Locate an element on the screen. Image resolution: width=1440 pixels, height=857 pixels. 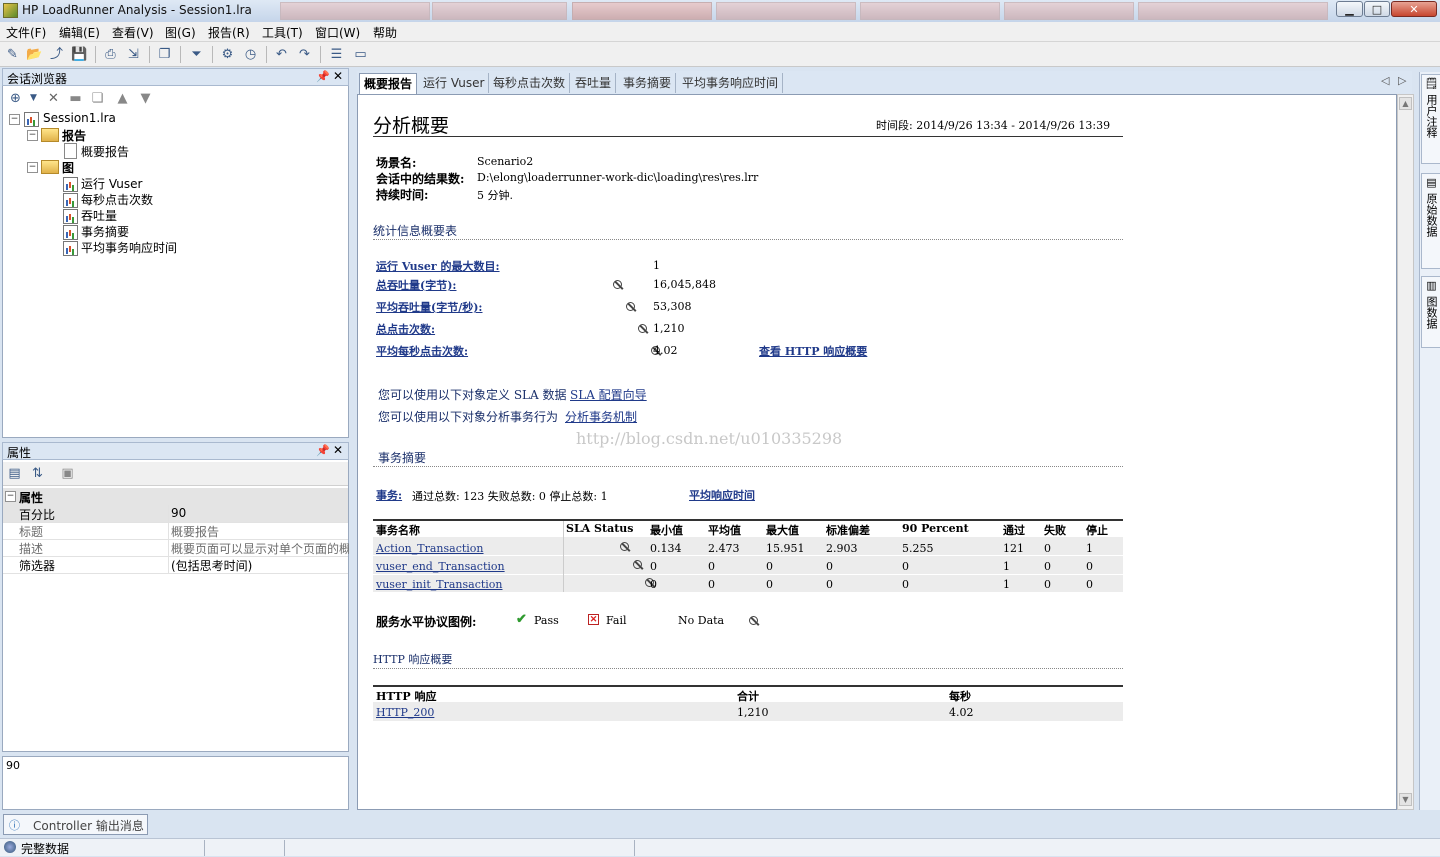
prop-value: 90 is located at coordinates (260, 513).